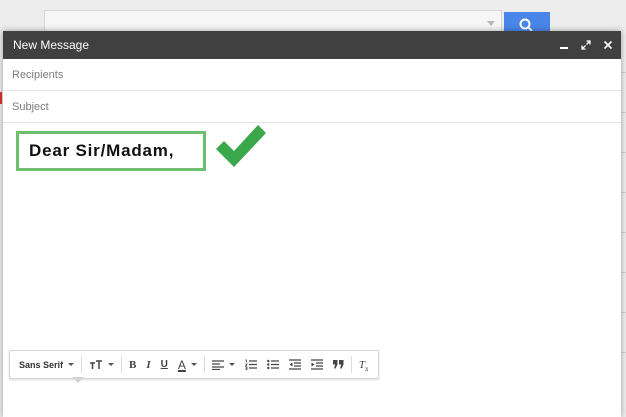 This screenshot has width=626, height=417. I want to click on compose-titlebar: New Message, so click(312, 45).